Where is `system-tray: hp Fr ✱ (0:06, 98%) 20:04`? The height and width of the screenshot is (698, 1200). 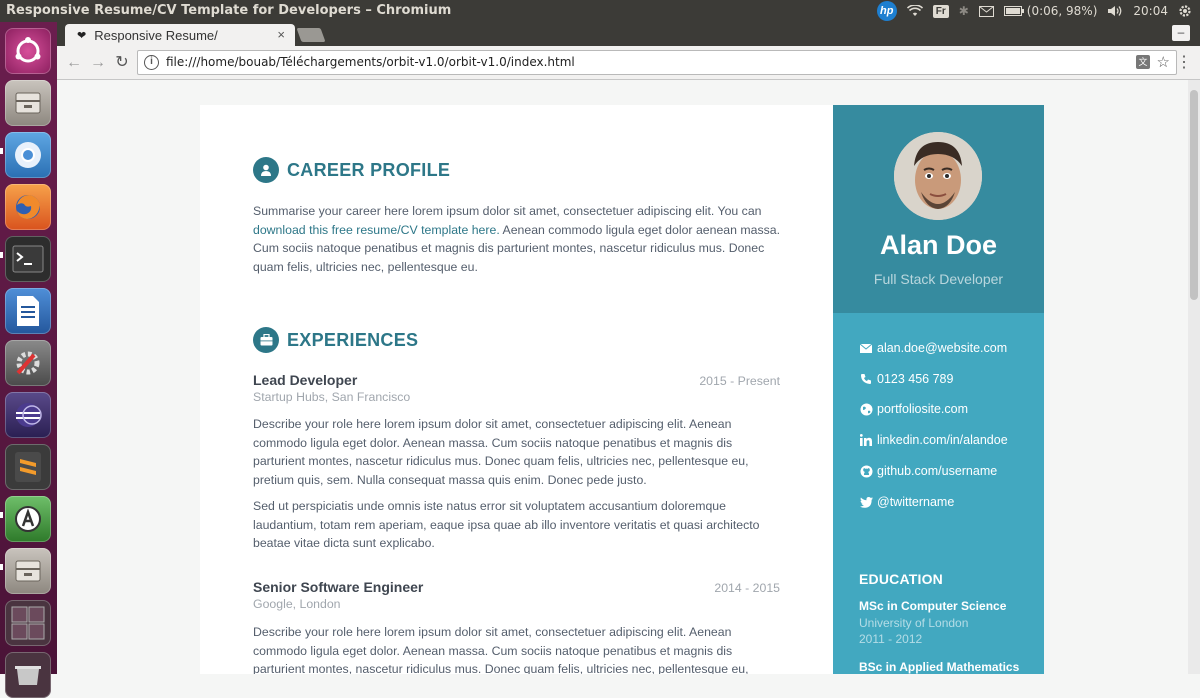
system-tray: hp Fr ✱ (0:06, 98%) 20:04 is located at coordinates (1038, 11).